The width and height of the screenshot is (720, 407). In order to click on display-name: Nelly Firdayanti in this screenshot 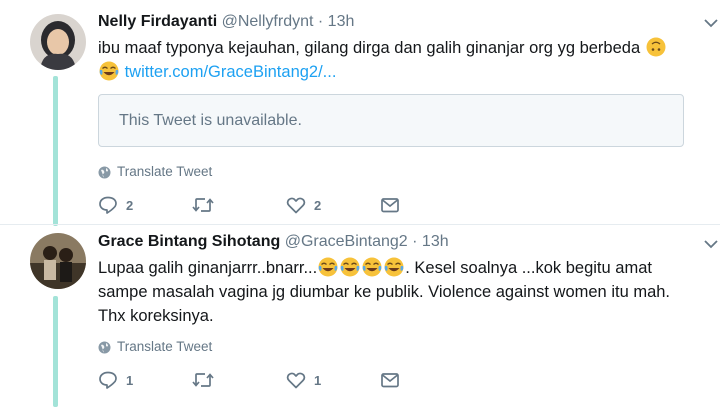, I will do `click(157, 21)`.